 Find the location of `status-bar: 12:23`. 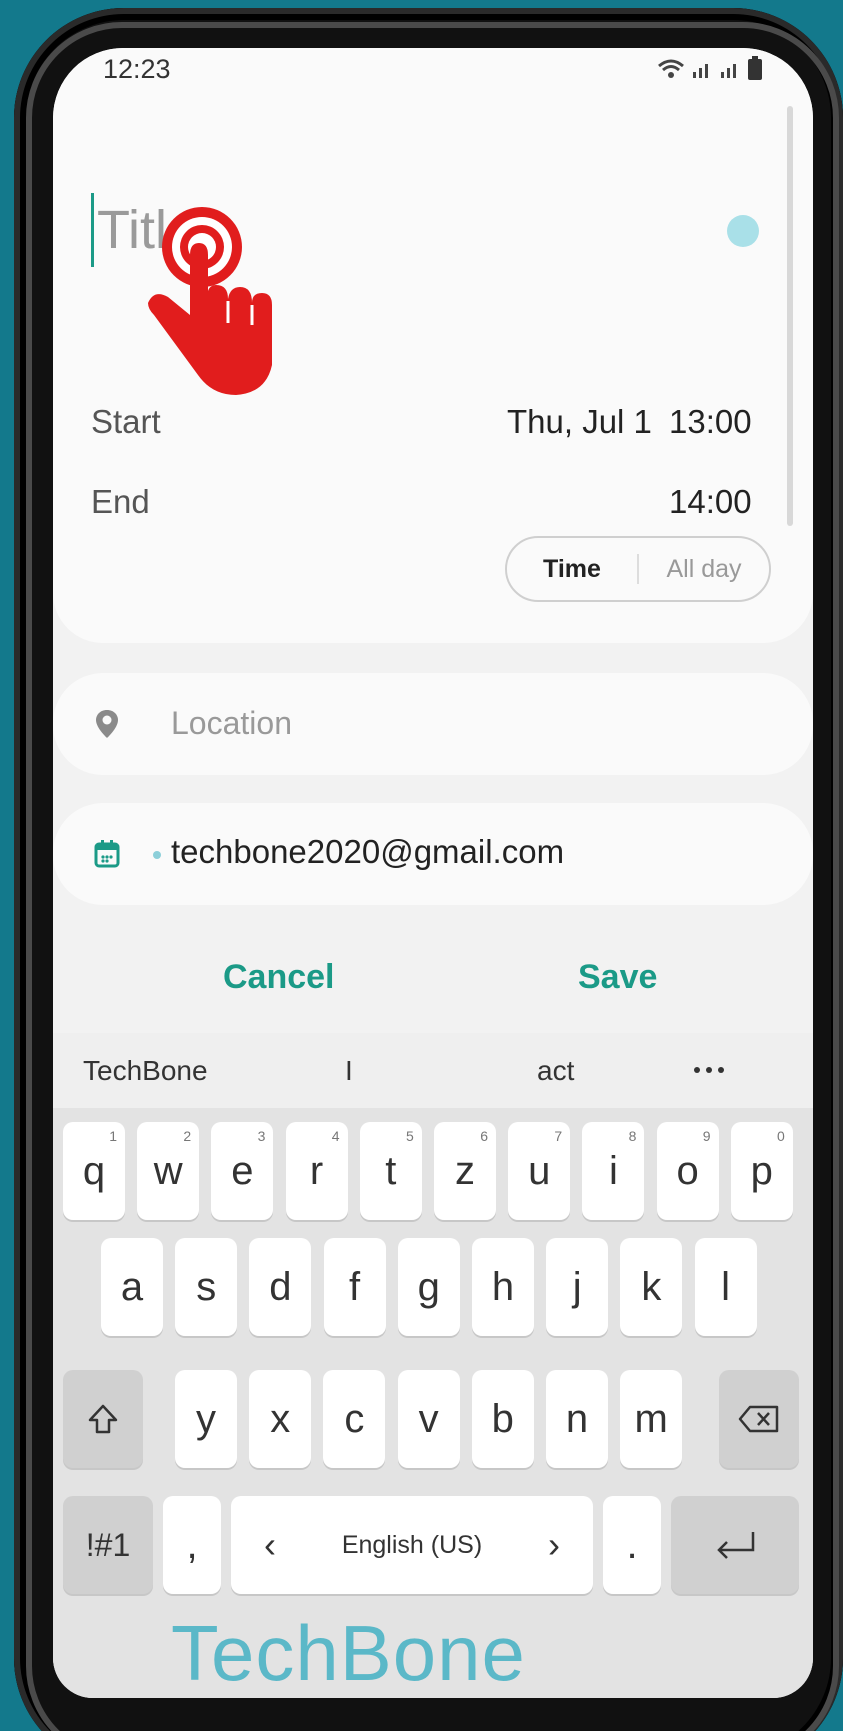

status-bar: 12:23 is located at coordinates (433, 70).